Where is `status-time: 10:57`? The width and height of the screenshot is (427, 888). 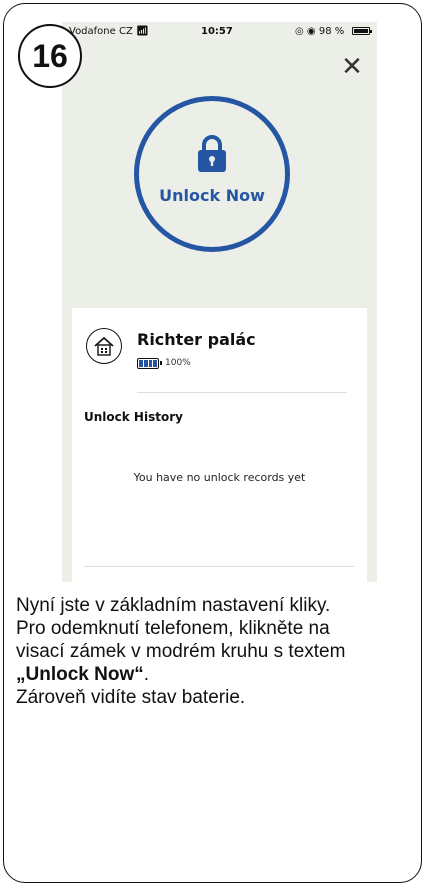 status-time: 10:57 is located at coordinates (217, 31).